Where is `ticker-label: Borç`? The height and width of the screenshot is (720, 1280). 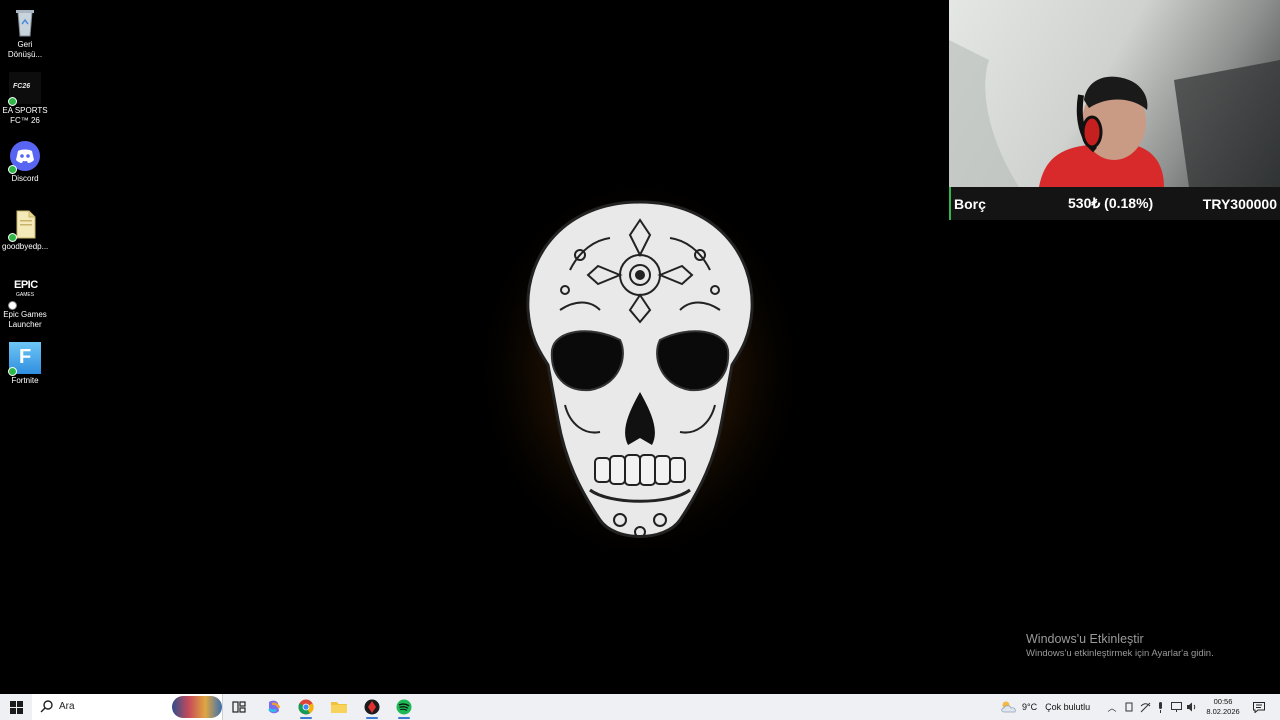
ticker-label: Borç is located at coordinates (970, 203).